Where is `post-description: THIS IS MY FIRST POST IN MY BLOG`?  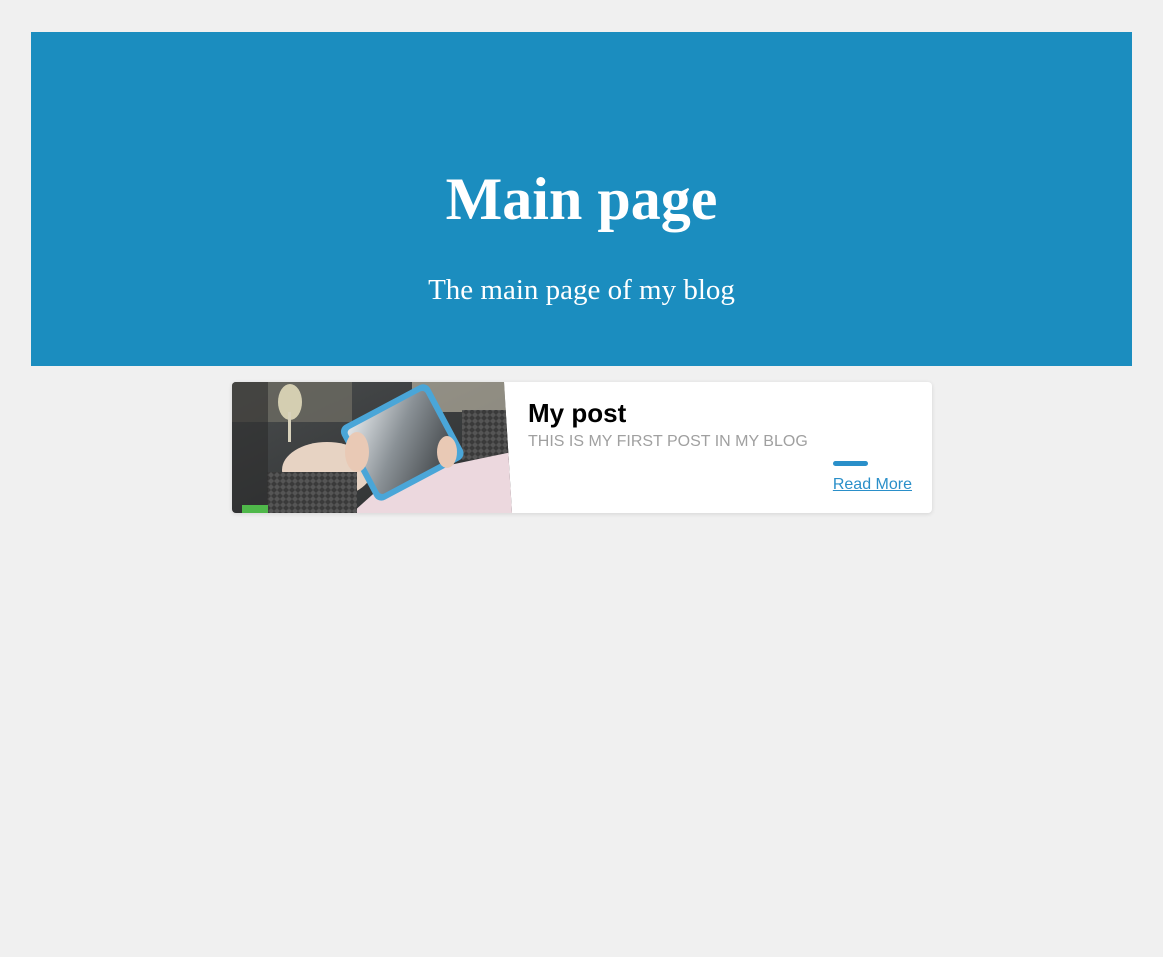
post-description: THIS IS MY FIRST POST IN MY BLOG is located at coordinates (668, 441).